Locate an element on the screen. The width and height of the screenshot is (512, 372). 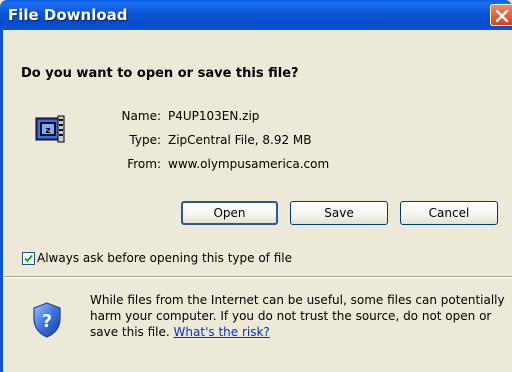
from-label: From: is located at coordinates (144, 164).